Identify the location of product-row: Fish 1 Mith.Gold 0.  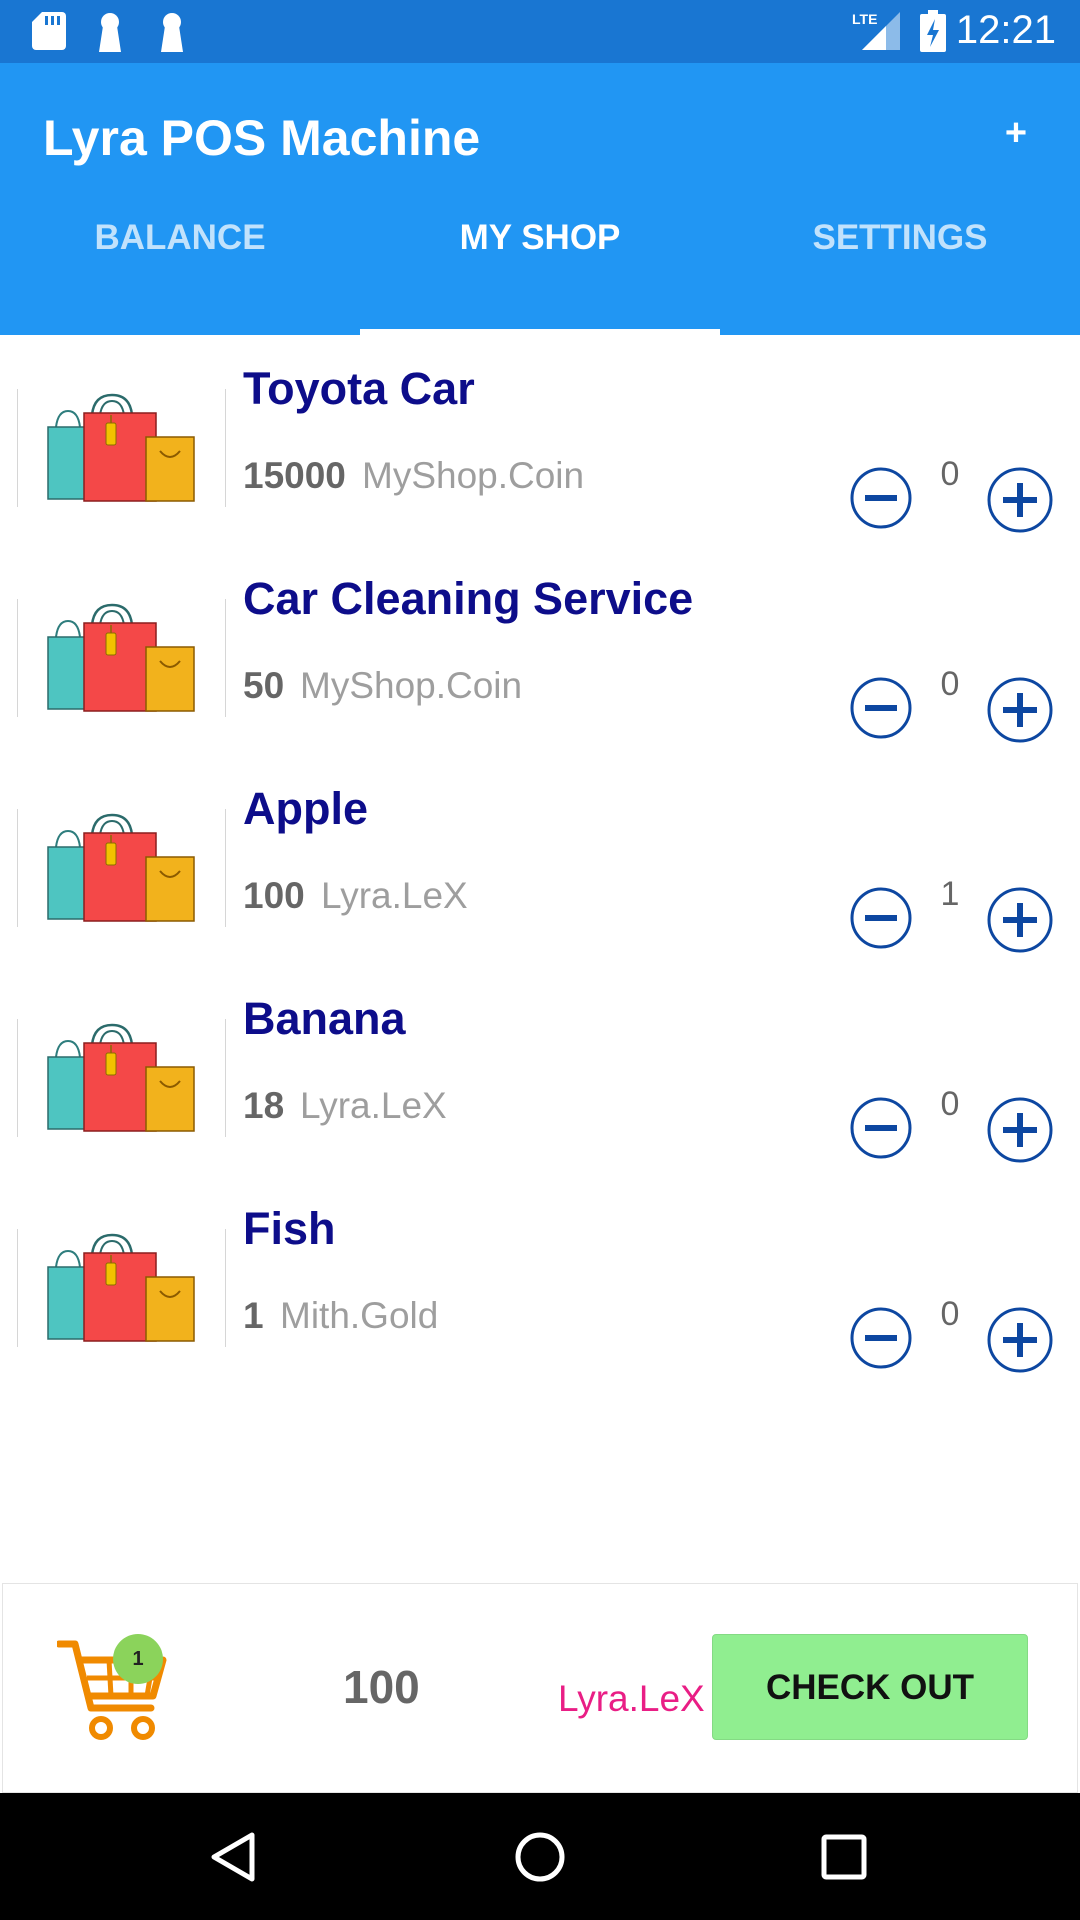
(540, 1282).